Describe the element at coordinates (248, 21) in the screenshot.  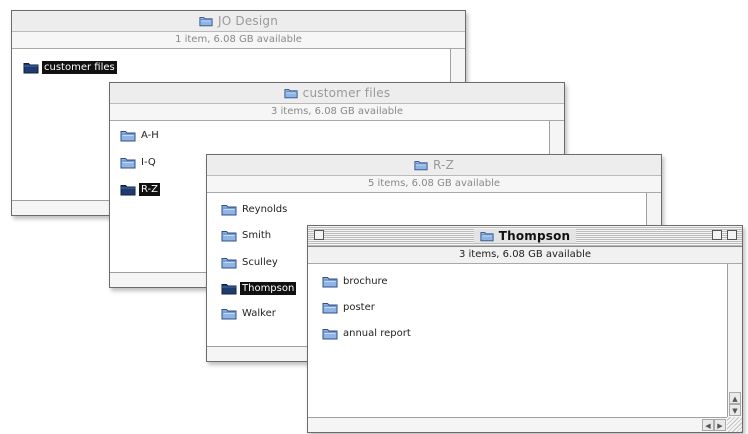
I see `window-title-jo-design: JO Design` at that location.